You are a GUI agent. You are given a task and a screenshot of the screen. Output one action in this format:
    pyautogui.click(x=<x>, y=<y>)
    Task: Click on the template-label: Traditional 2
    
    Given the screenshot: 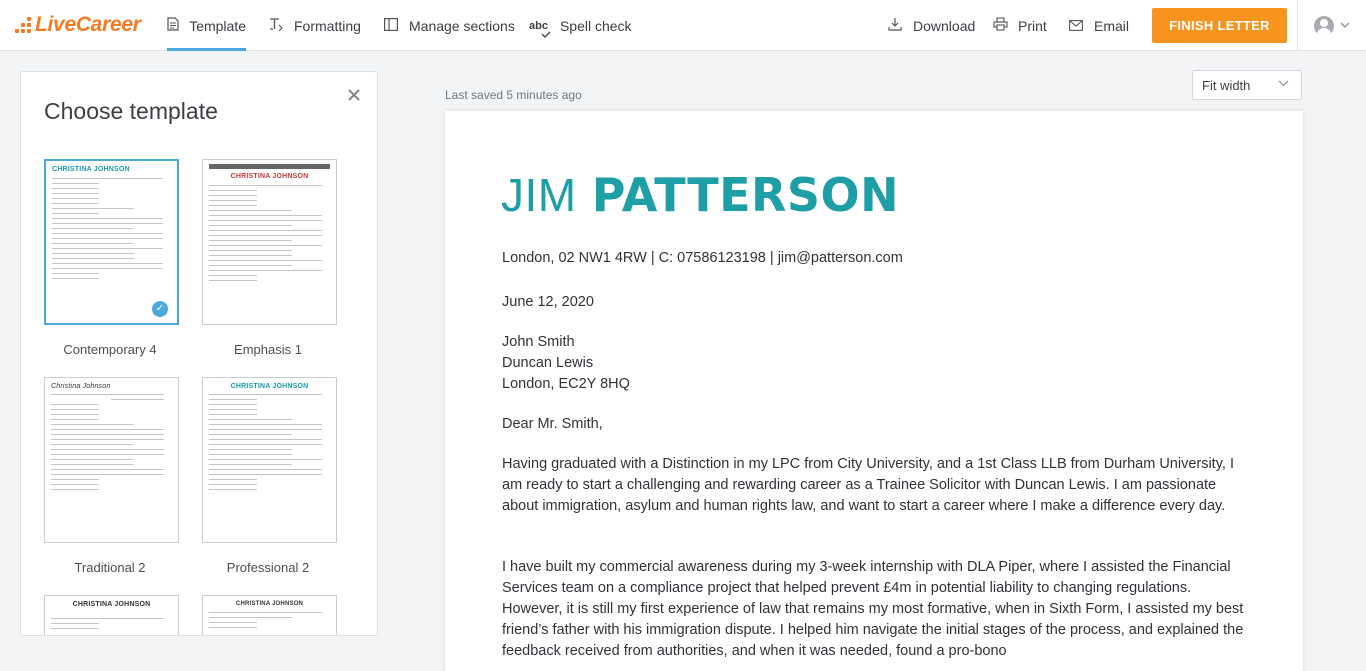 What is the action you would take?
    pyautogui.click(x=110, y=567)
    